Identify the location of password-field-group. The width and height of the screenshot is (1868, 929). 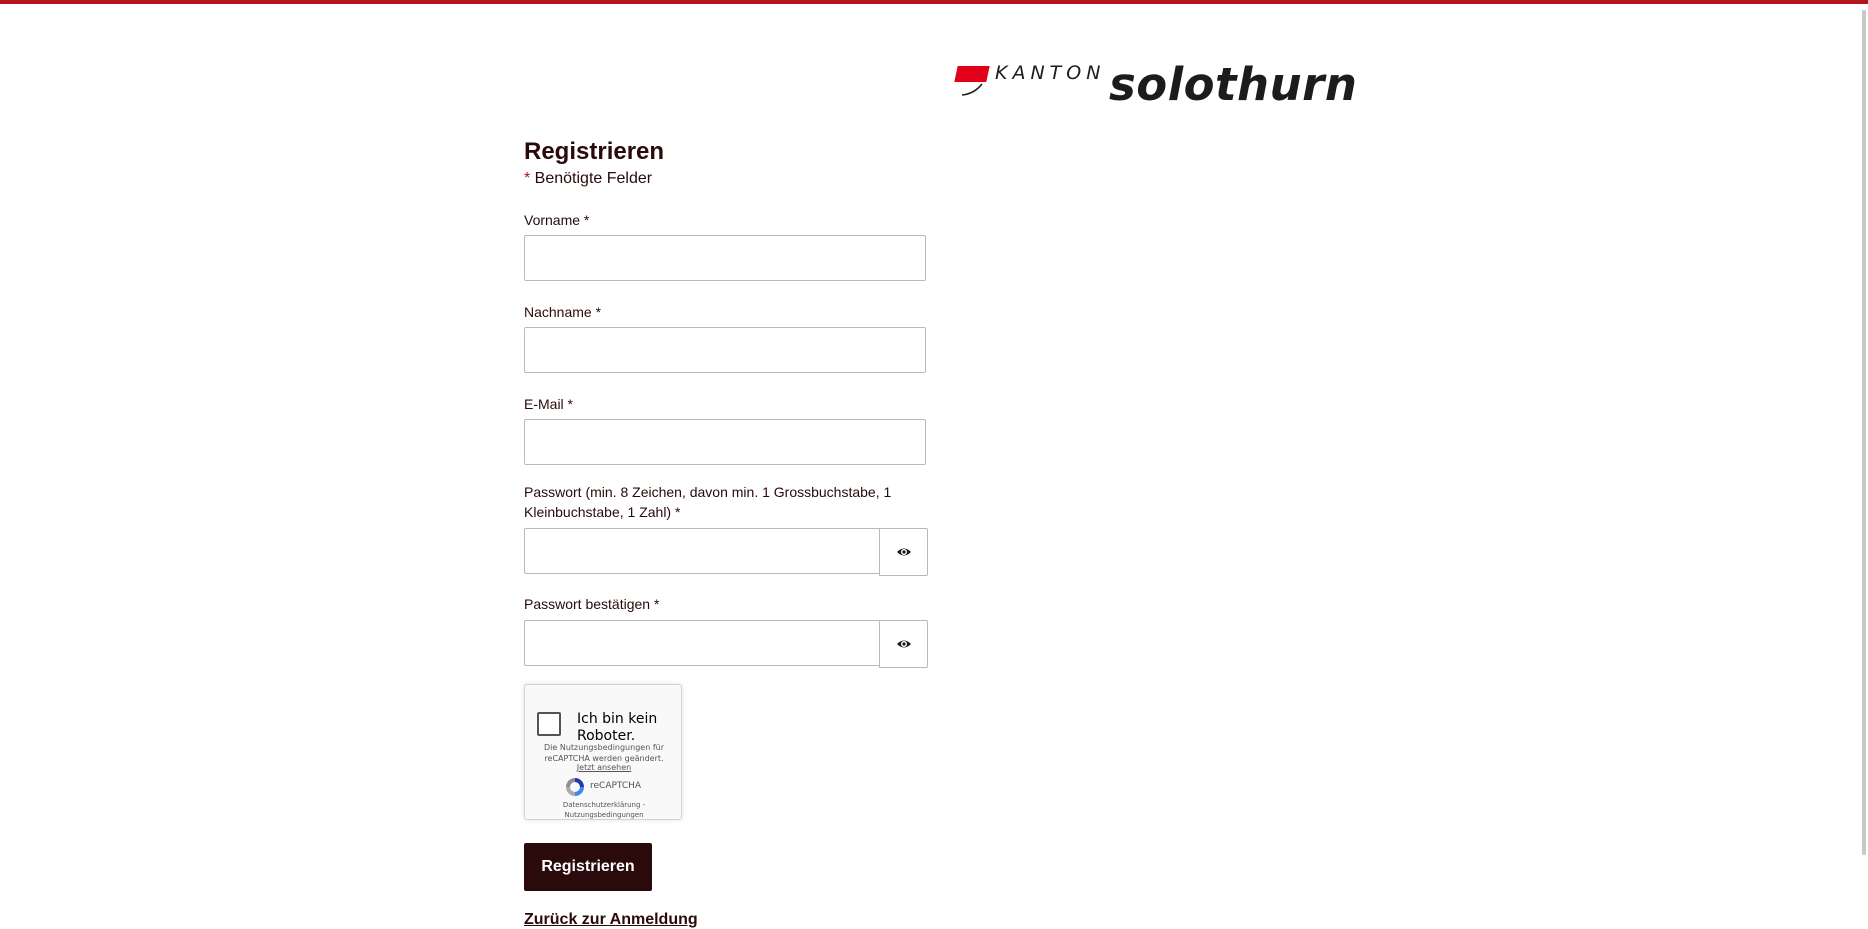
(726, 552).